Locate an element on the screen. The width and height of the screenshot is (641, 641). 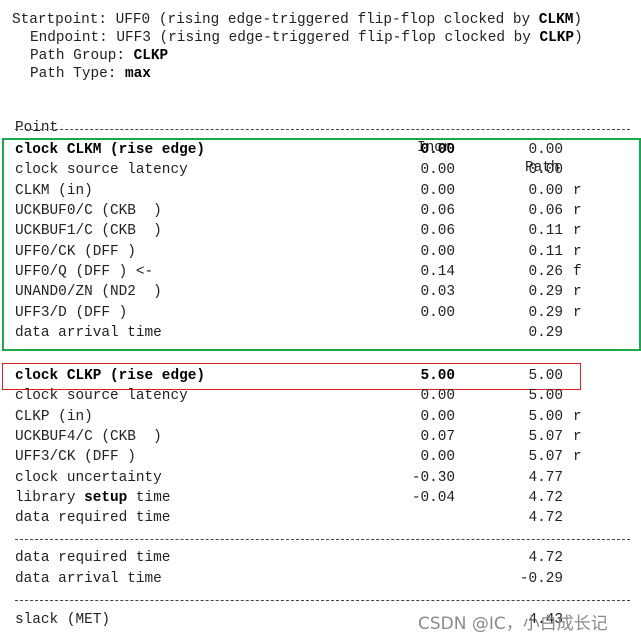
table-row: UFF3/D (DFF ) 0.00 0.29 r is located at coordinates (320, 313).